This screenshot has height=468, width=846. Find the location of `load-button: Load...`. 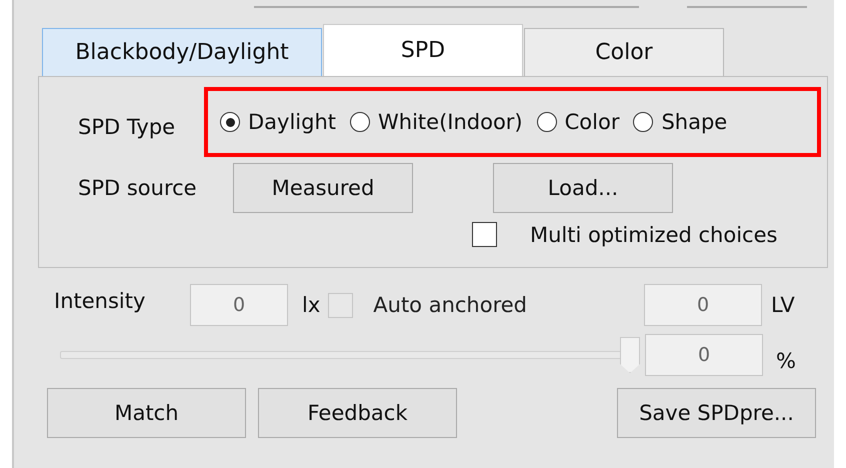

load-button: Load... is located at coordinates (583, 188).